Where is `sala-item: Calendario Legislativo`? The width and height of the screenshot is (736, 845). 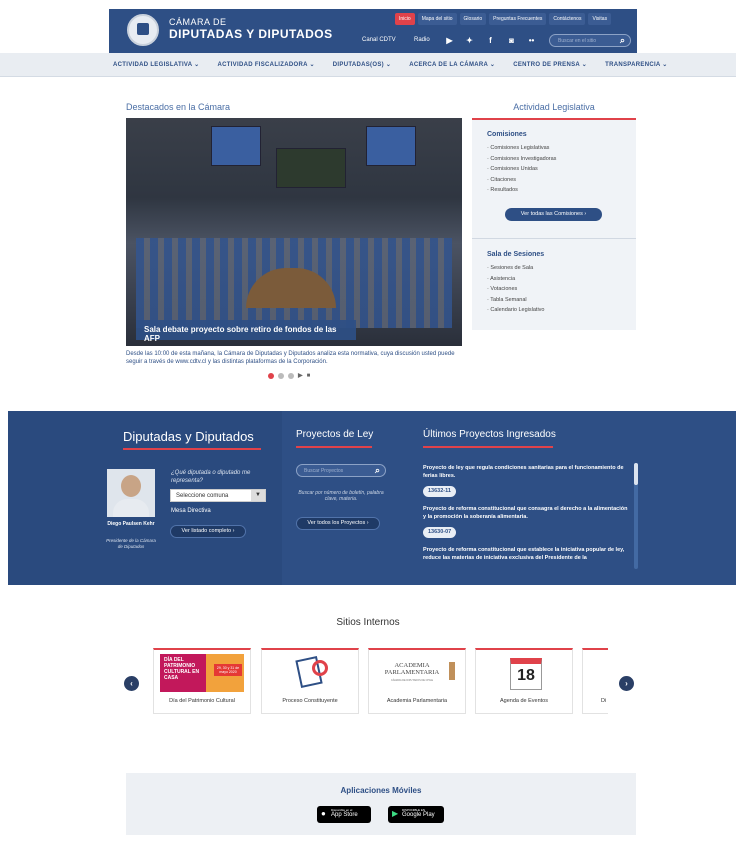
sala-item: Calendario Legislativo is located at coordinates (515, 310).